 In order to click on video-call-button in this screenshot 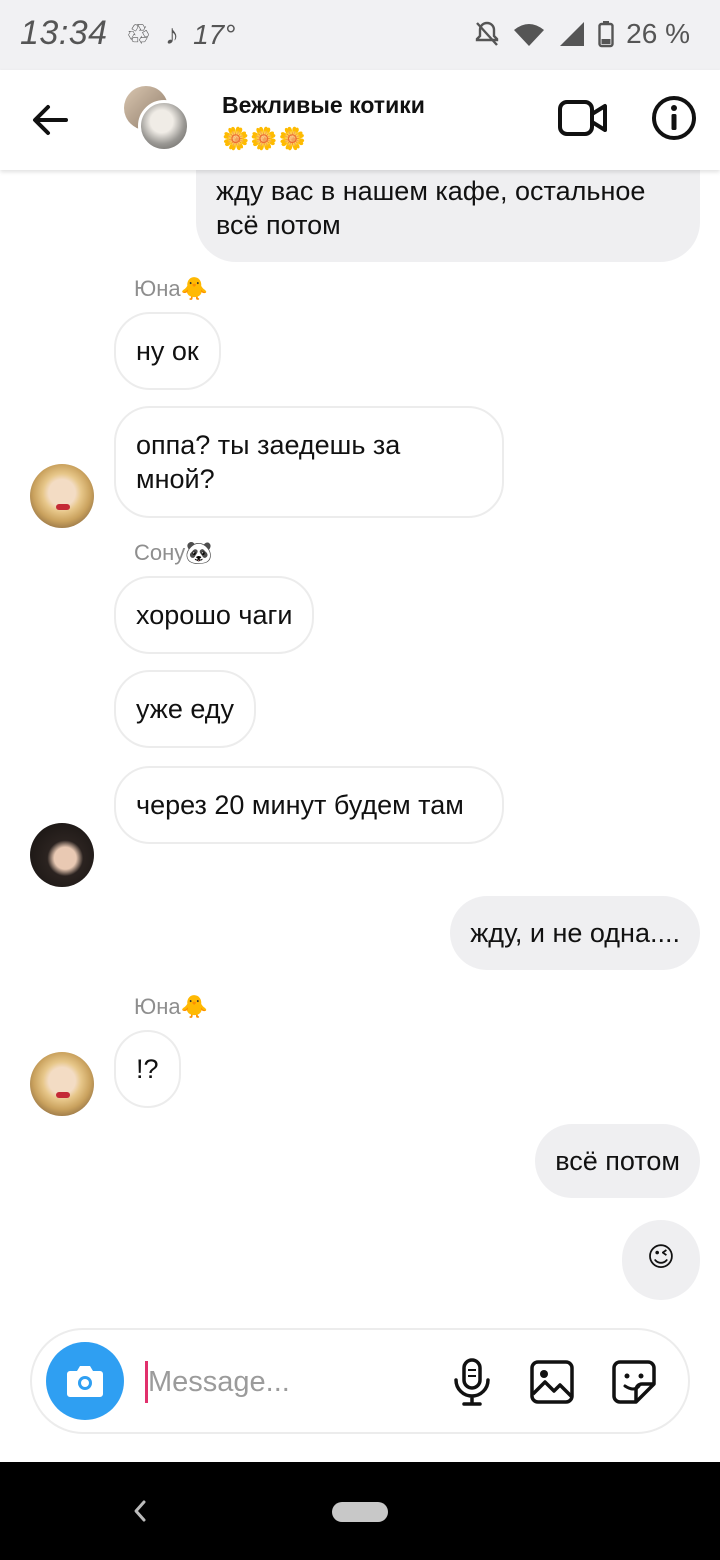, I will do `click(583, 118)`.